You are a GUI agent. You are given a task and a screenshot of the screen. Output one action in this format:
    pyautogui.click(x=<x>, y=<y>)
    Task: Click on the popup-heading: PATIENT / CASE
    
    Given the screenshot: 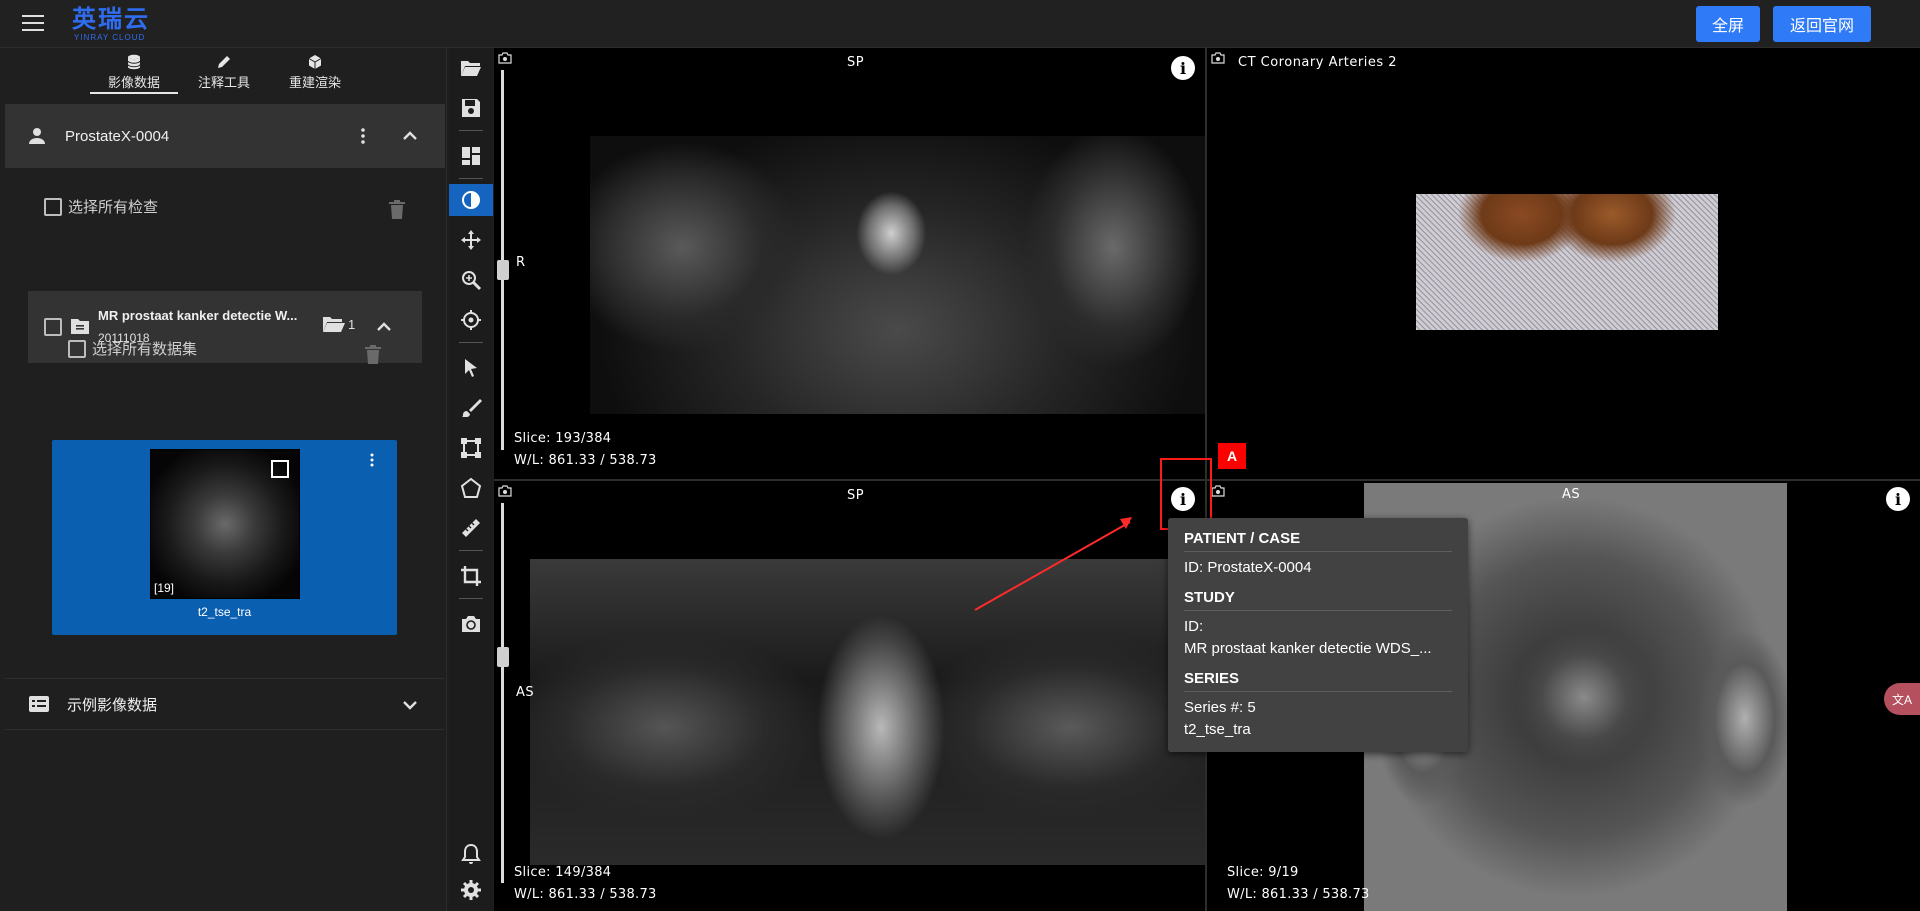 What is the action you would take?
    pyautogui.click(x=1318, y=541)
    